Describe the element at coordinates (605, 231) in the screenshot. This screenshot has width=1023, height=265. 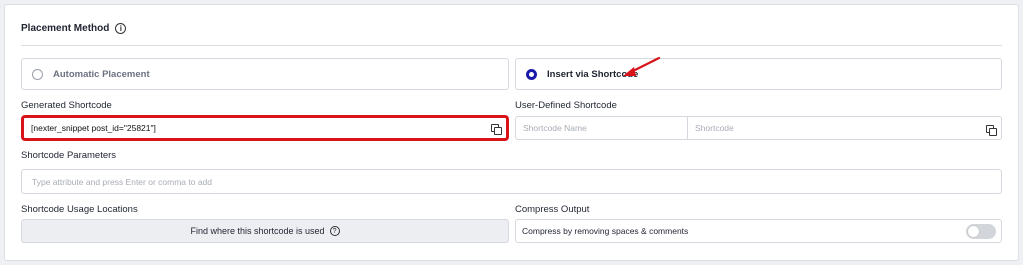
I see `compress-option-label: Compress by removing spaces & comments` at that location.